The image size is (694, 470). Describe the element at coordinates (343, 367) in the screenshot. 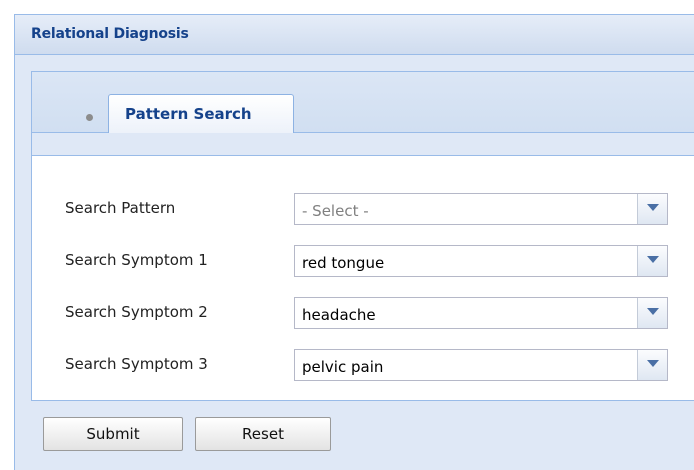

I see `search-symptom-3-value: pelvic pain` at that location.